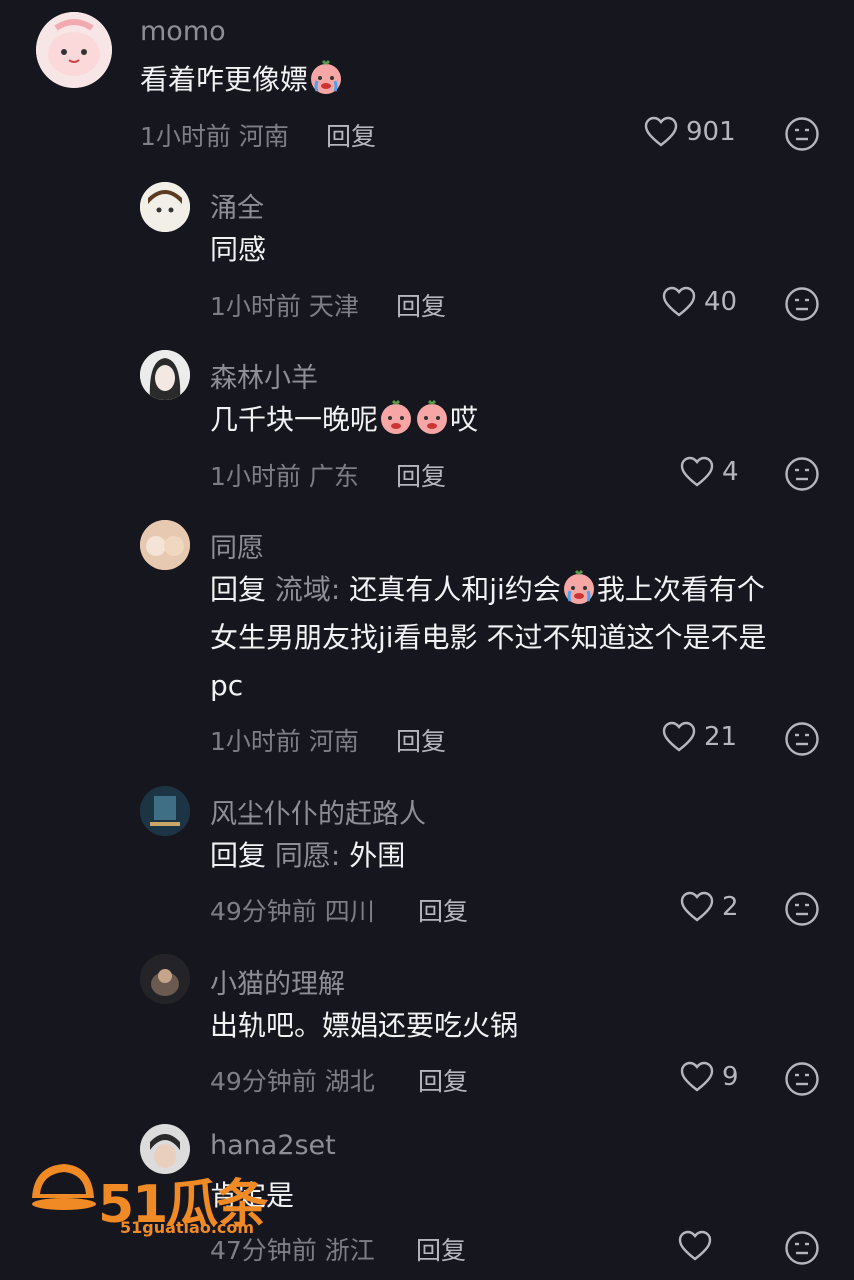 The width and height of the screenshot is (854, 1280). What do you see at coordinates (699, 302) in the screenshot?
I see `like-button: 40` at bounding box center [699, 302].